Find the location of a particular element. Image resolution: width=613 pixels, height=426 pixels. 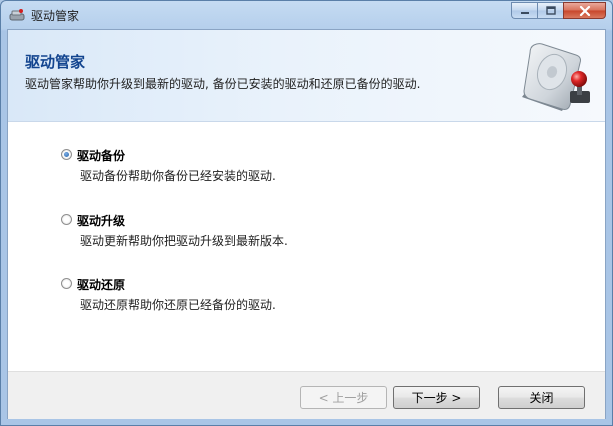

back-button: < 上一步 is located at coordinates (343, 397).